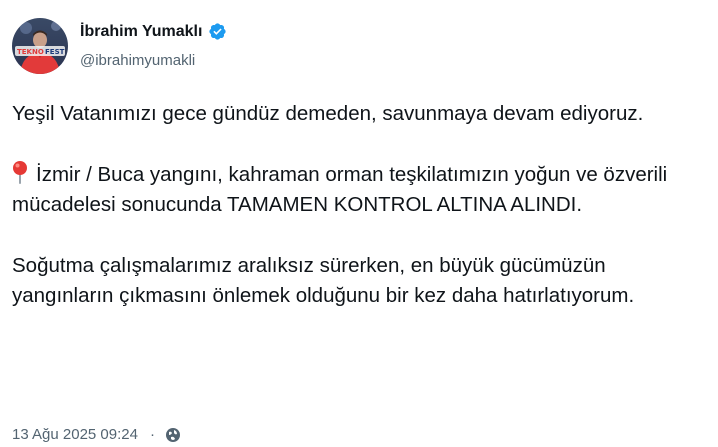  I want to click on verified-badge-icon, so click(217, 31).